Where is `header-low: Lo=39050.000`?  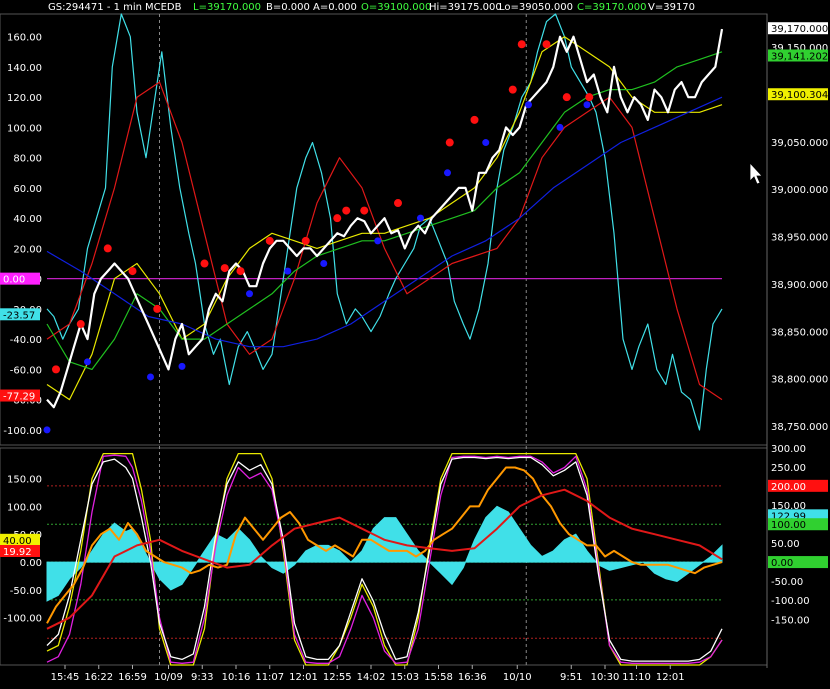 header-low: Lo=39050.000 is located at coordinates (536, 7).